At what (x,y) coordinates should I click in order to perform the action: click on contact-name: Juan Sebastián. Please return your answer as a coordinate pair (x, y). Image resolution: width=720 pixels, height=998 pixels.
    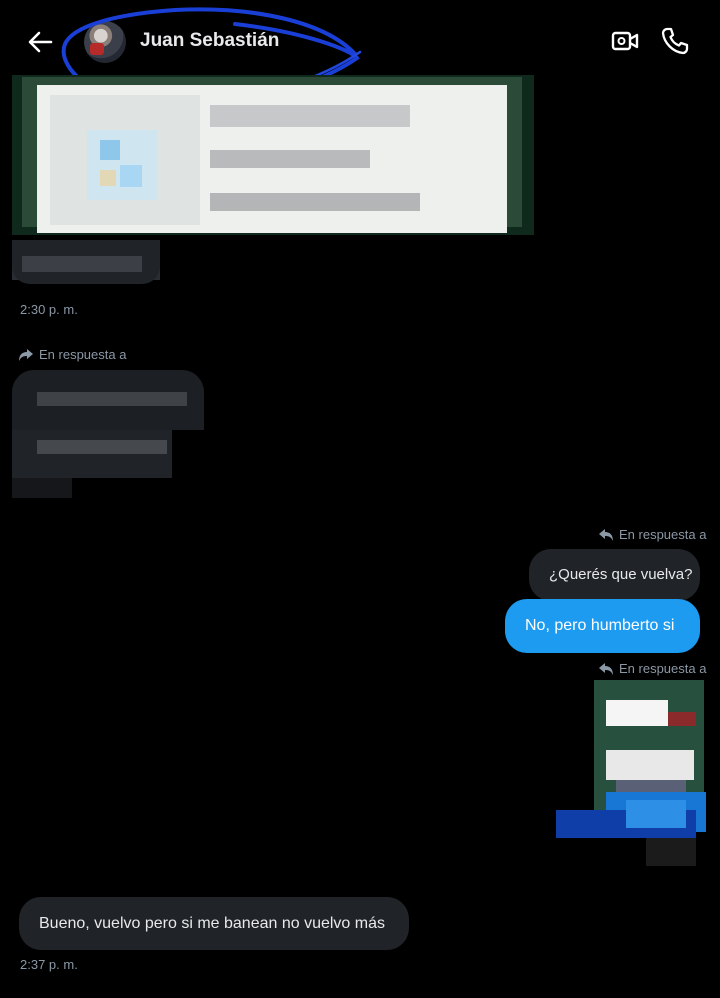
    Looking at the image, I should click on (209, 41).